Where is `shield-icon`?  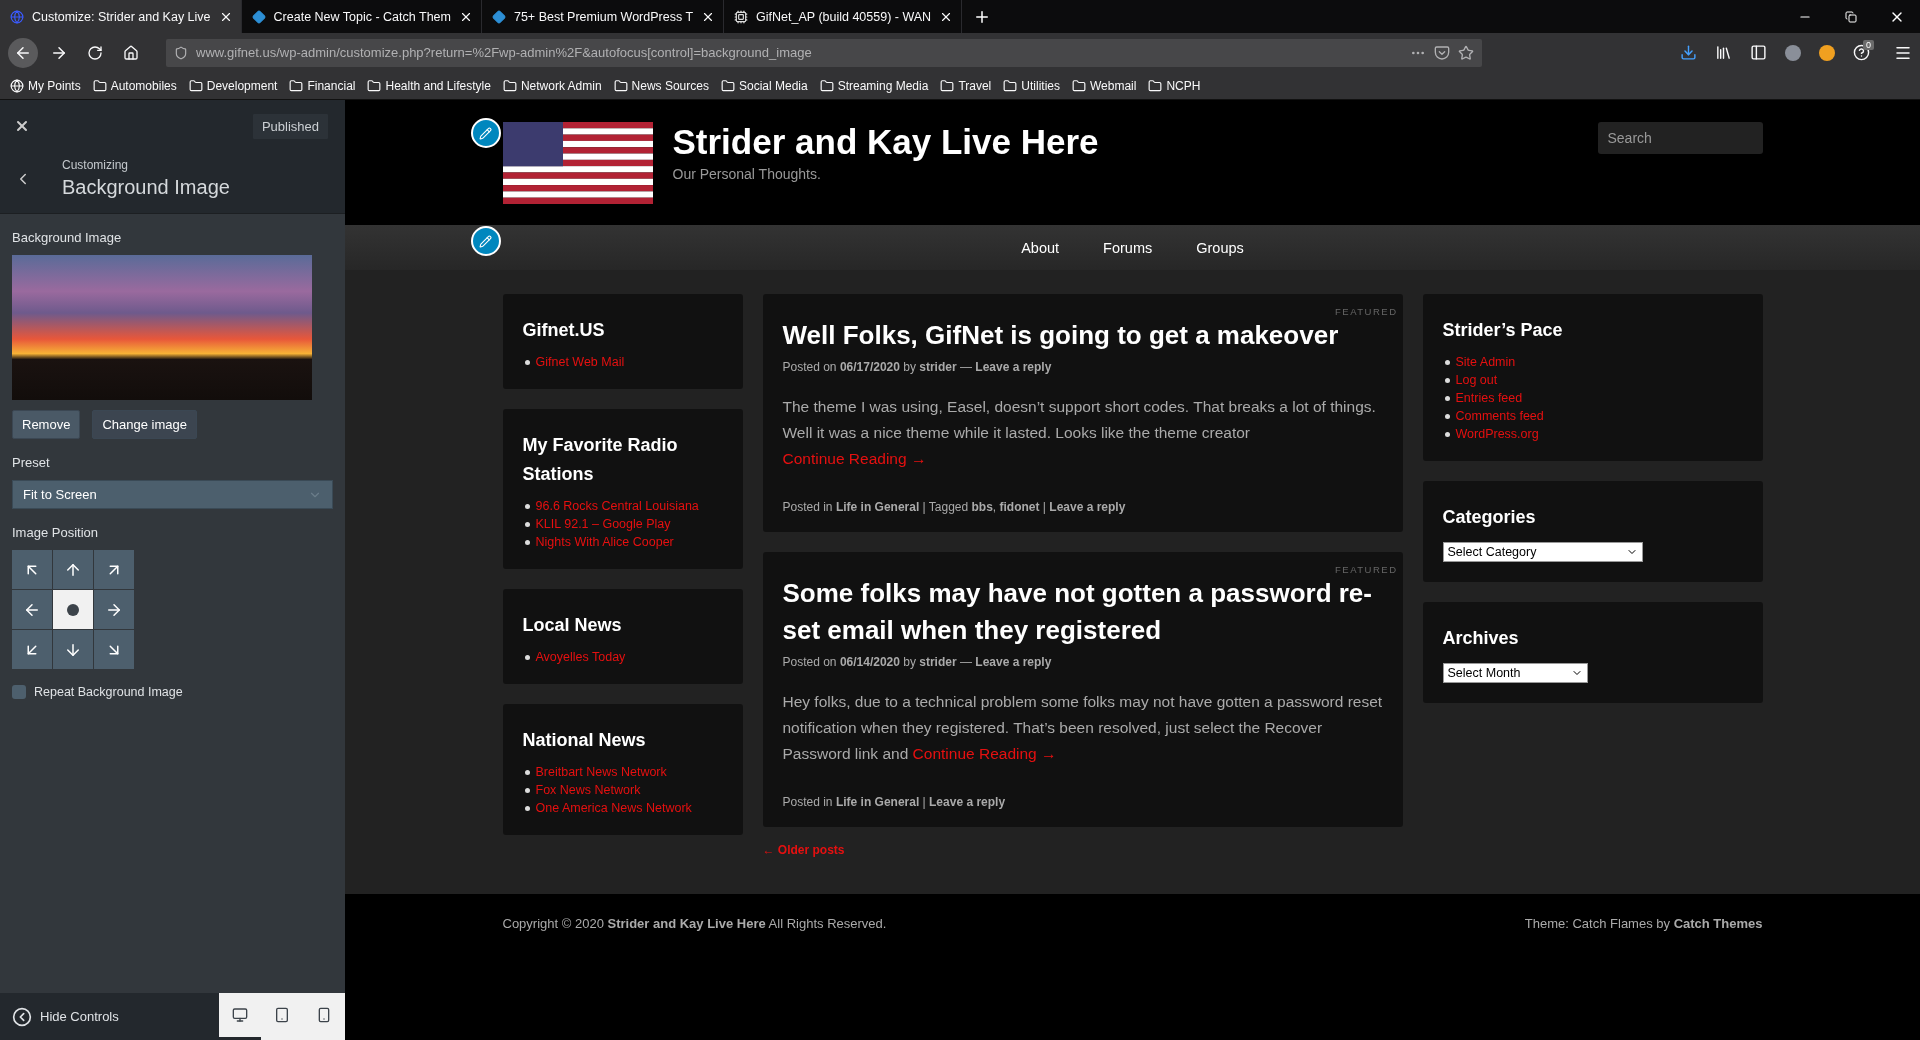
shield-icon is located at coordinates (181, 52).